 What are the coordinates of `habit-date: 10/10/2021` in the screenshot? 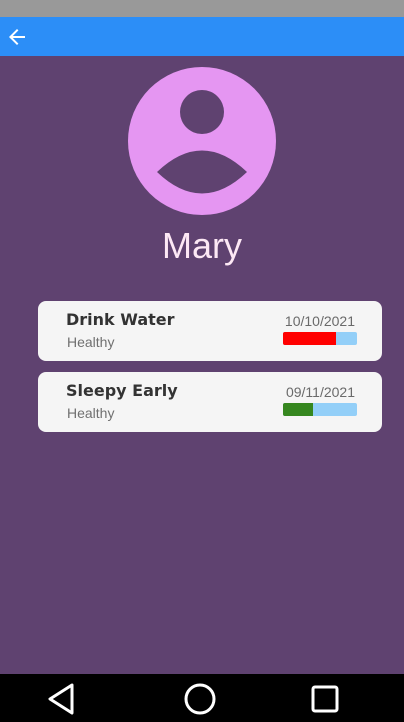 It's located at (319, 321).